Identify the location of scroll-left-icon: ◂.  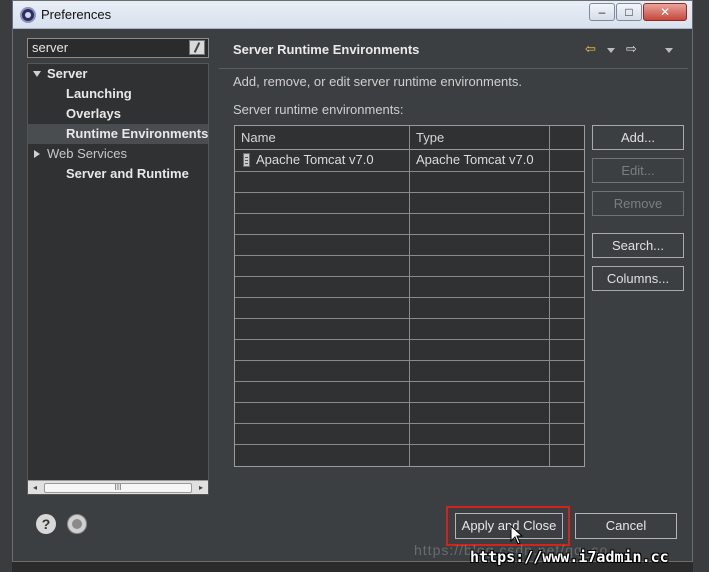
(35, 488).